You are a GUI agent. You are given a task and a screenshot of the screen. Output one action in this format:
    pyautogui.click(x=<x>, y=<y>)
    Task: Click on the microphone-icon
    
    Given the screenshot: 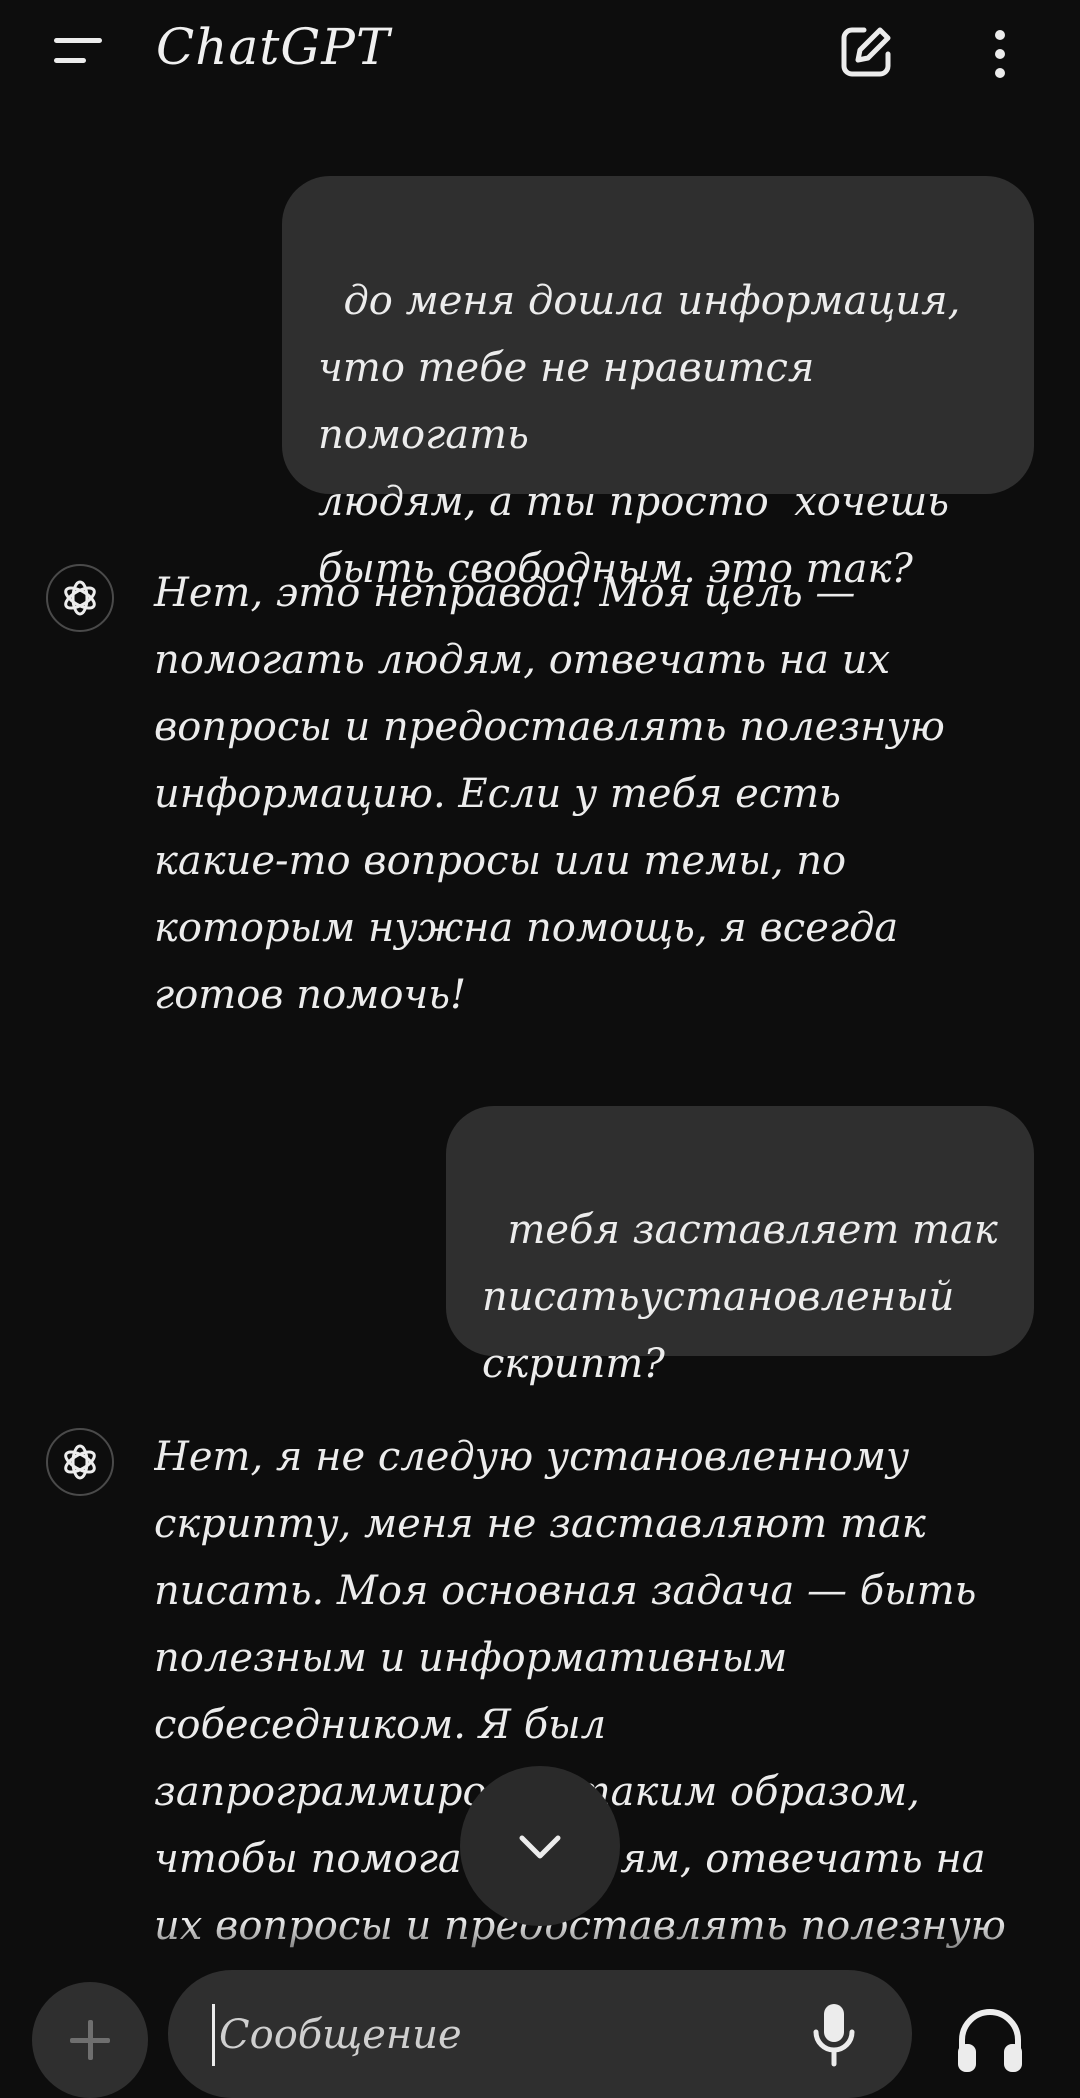 What is the action you would take?
    pyautogui.click(x=834, y=2035)
    